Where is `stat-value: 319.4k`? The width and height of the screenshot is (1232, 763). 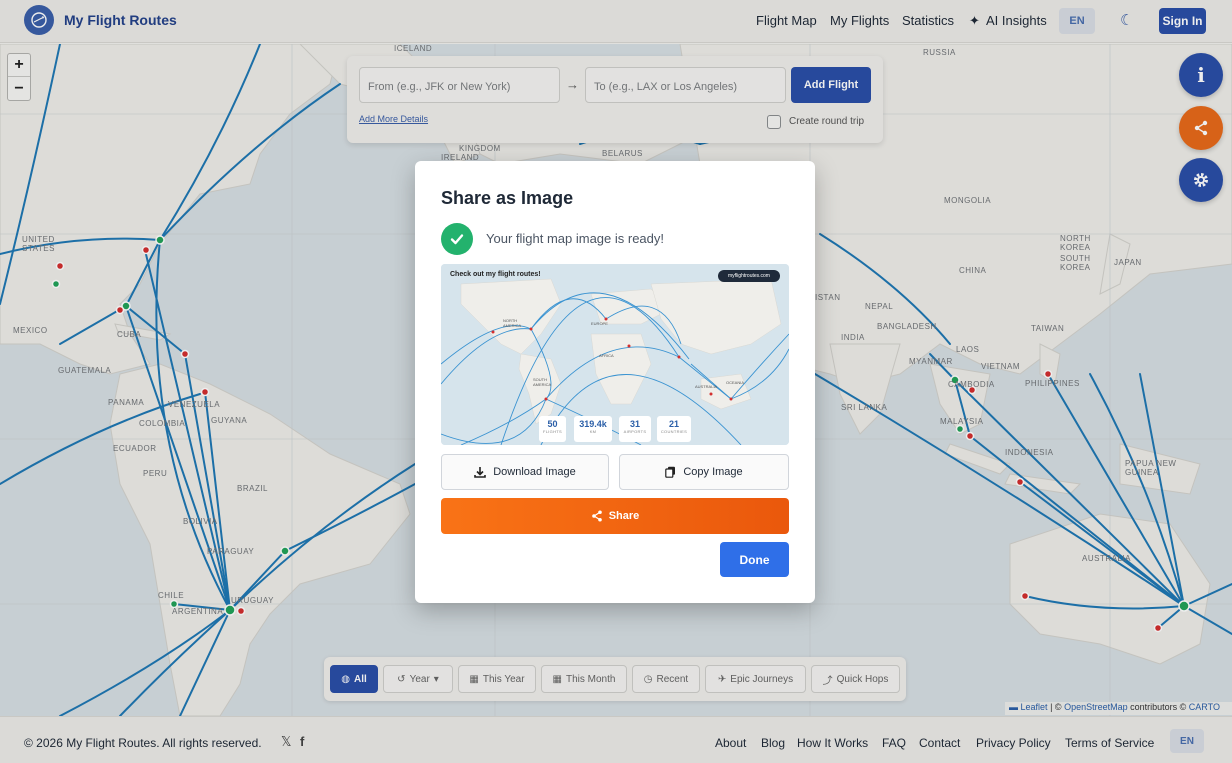 stat-value: 319.4k is located at coordinates (593, 424).